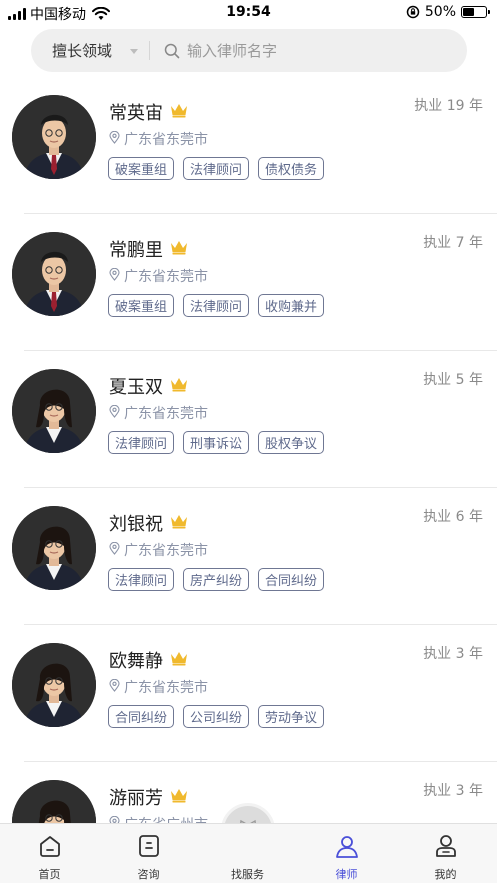  I want to click on lawyer-name: 游丽芳, so click(136, 797).